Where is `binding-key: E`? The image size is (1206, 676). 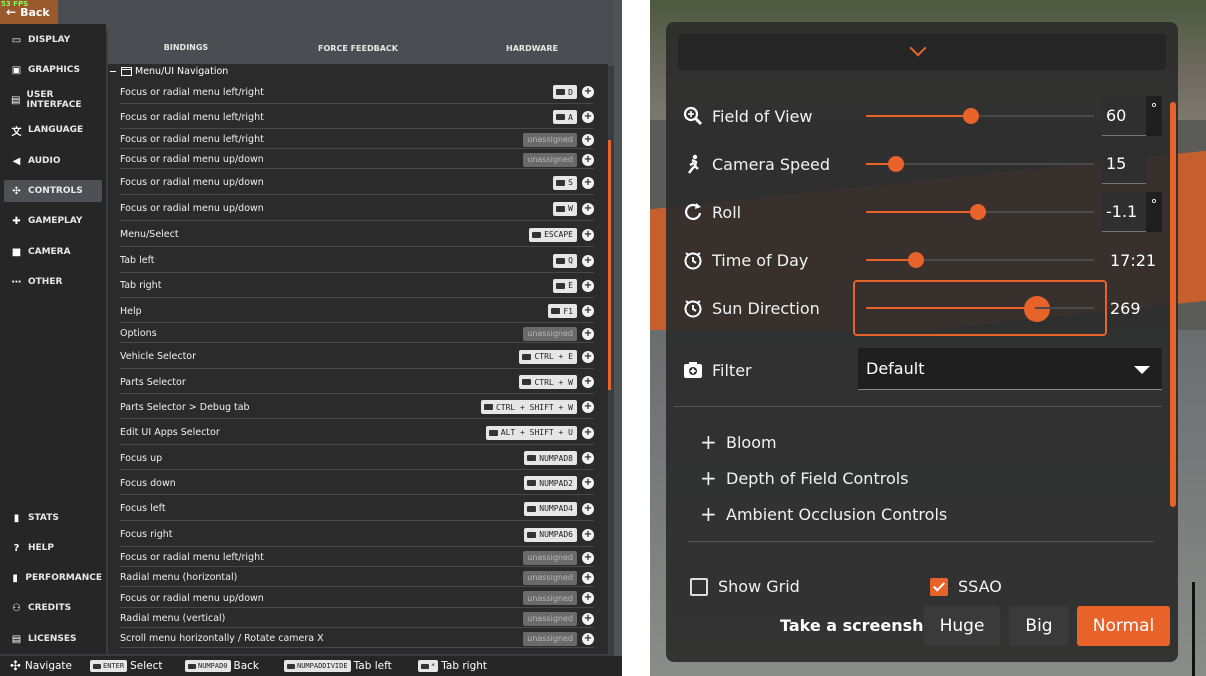
binding-key: E is located at coordinates (565, 285).